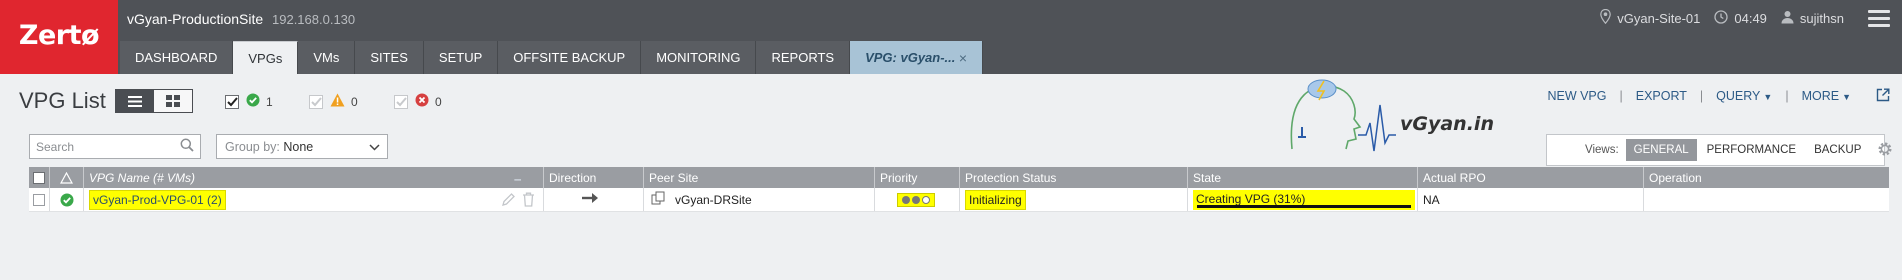 The width and height of the screenshot is (1902, 280). What do you see at coordinates (177, 57) in the screenshot?
I see `tab-dashboard: DASHBOARD` at bounding box center [177, 57].